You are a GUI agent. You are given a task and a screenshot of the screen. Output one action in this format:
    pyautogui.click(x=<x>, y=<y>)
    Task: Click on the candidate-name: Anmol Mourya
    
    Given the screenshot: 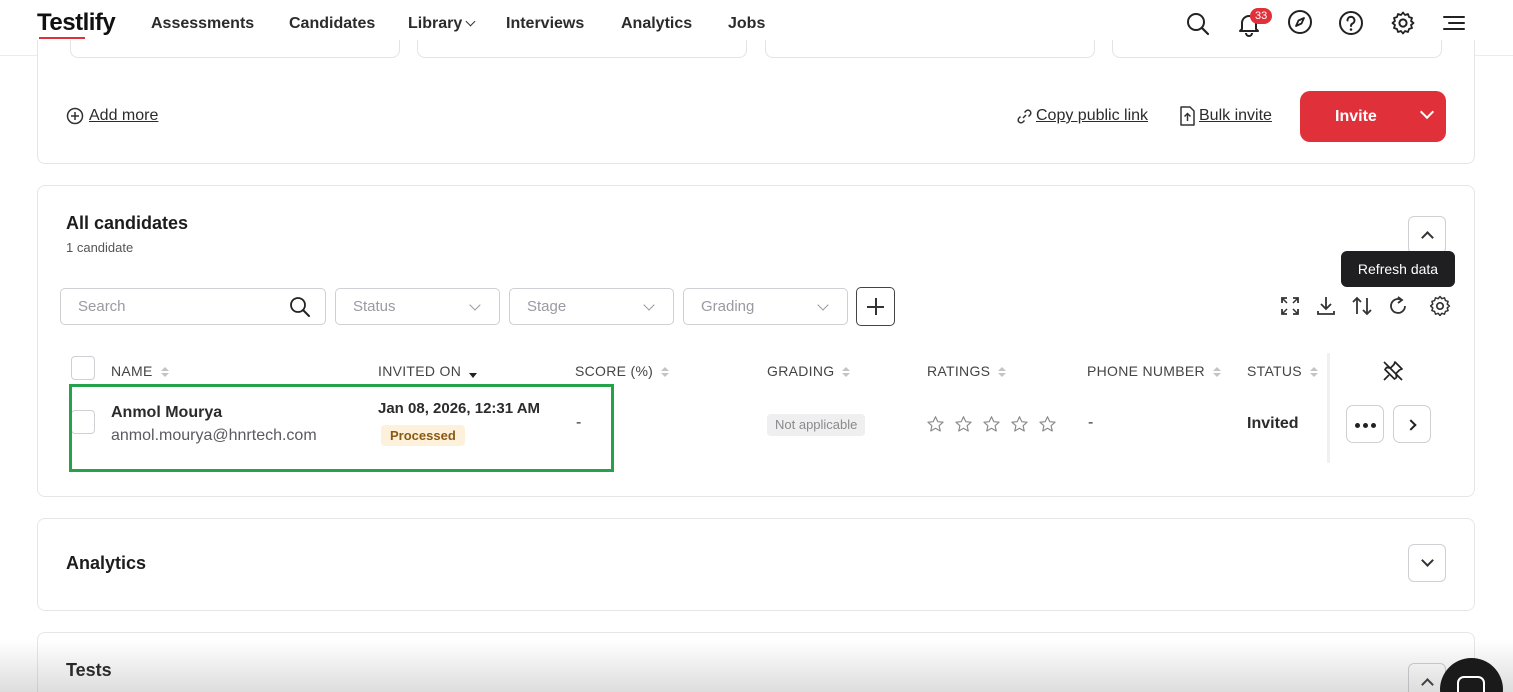 What is the action you would take?
    pyautogui.click(x=166, y=413)
    